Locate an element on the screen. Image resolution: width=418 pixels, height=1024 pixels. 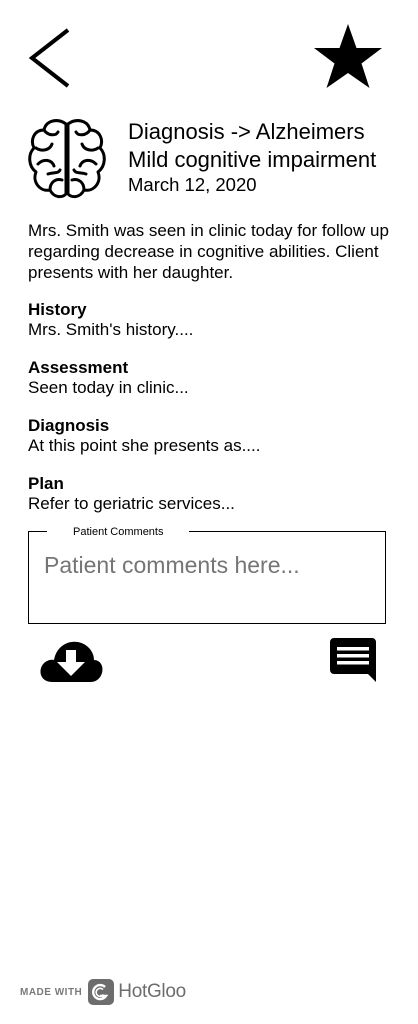
patient-comments-field: Patient Comments is located at coordinates (207, 574).